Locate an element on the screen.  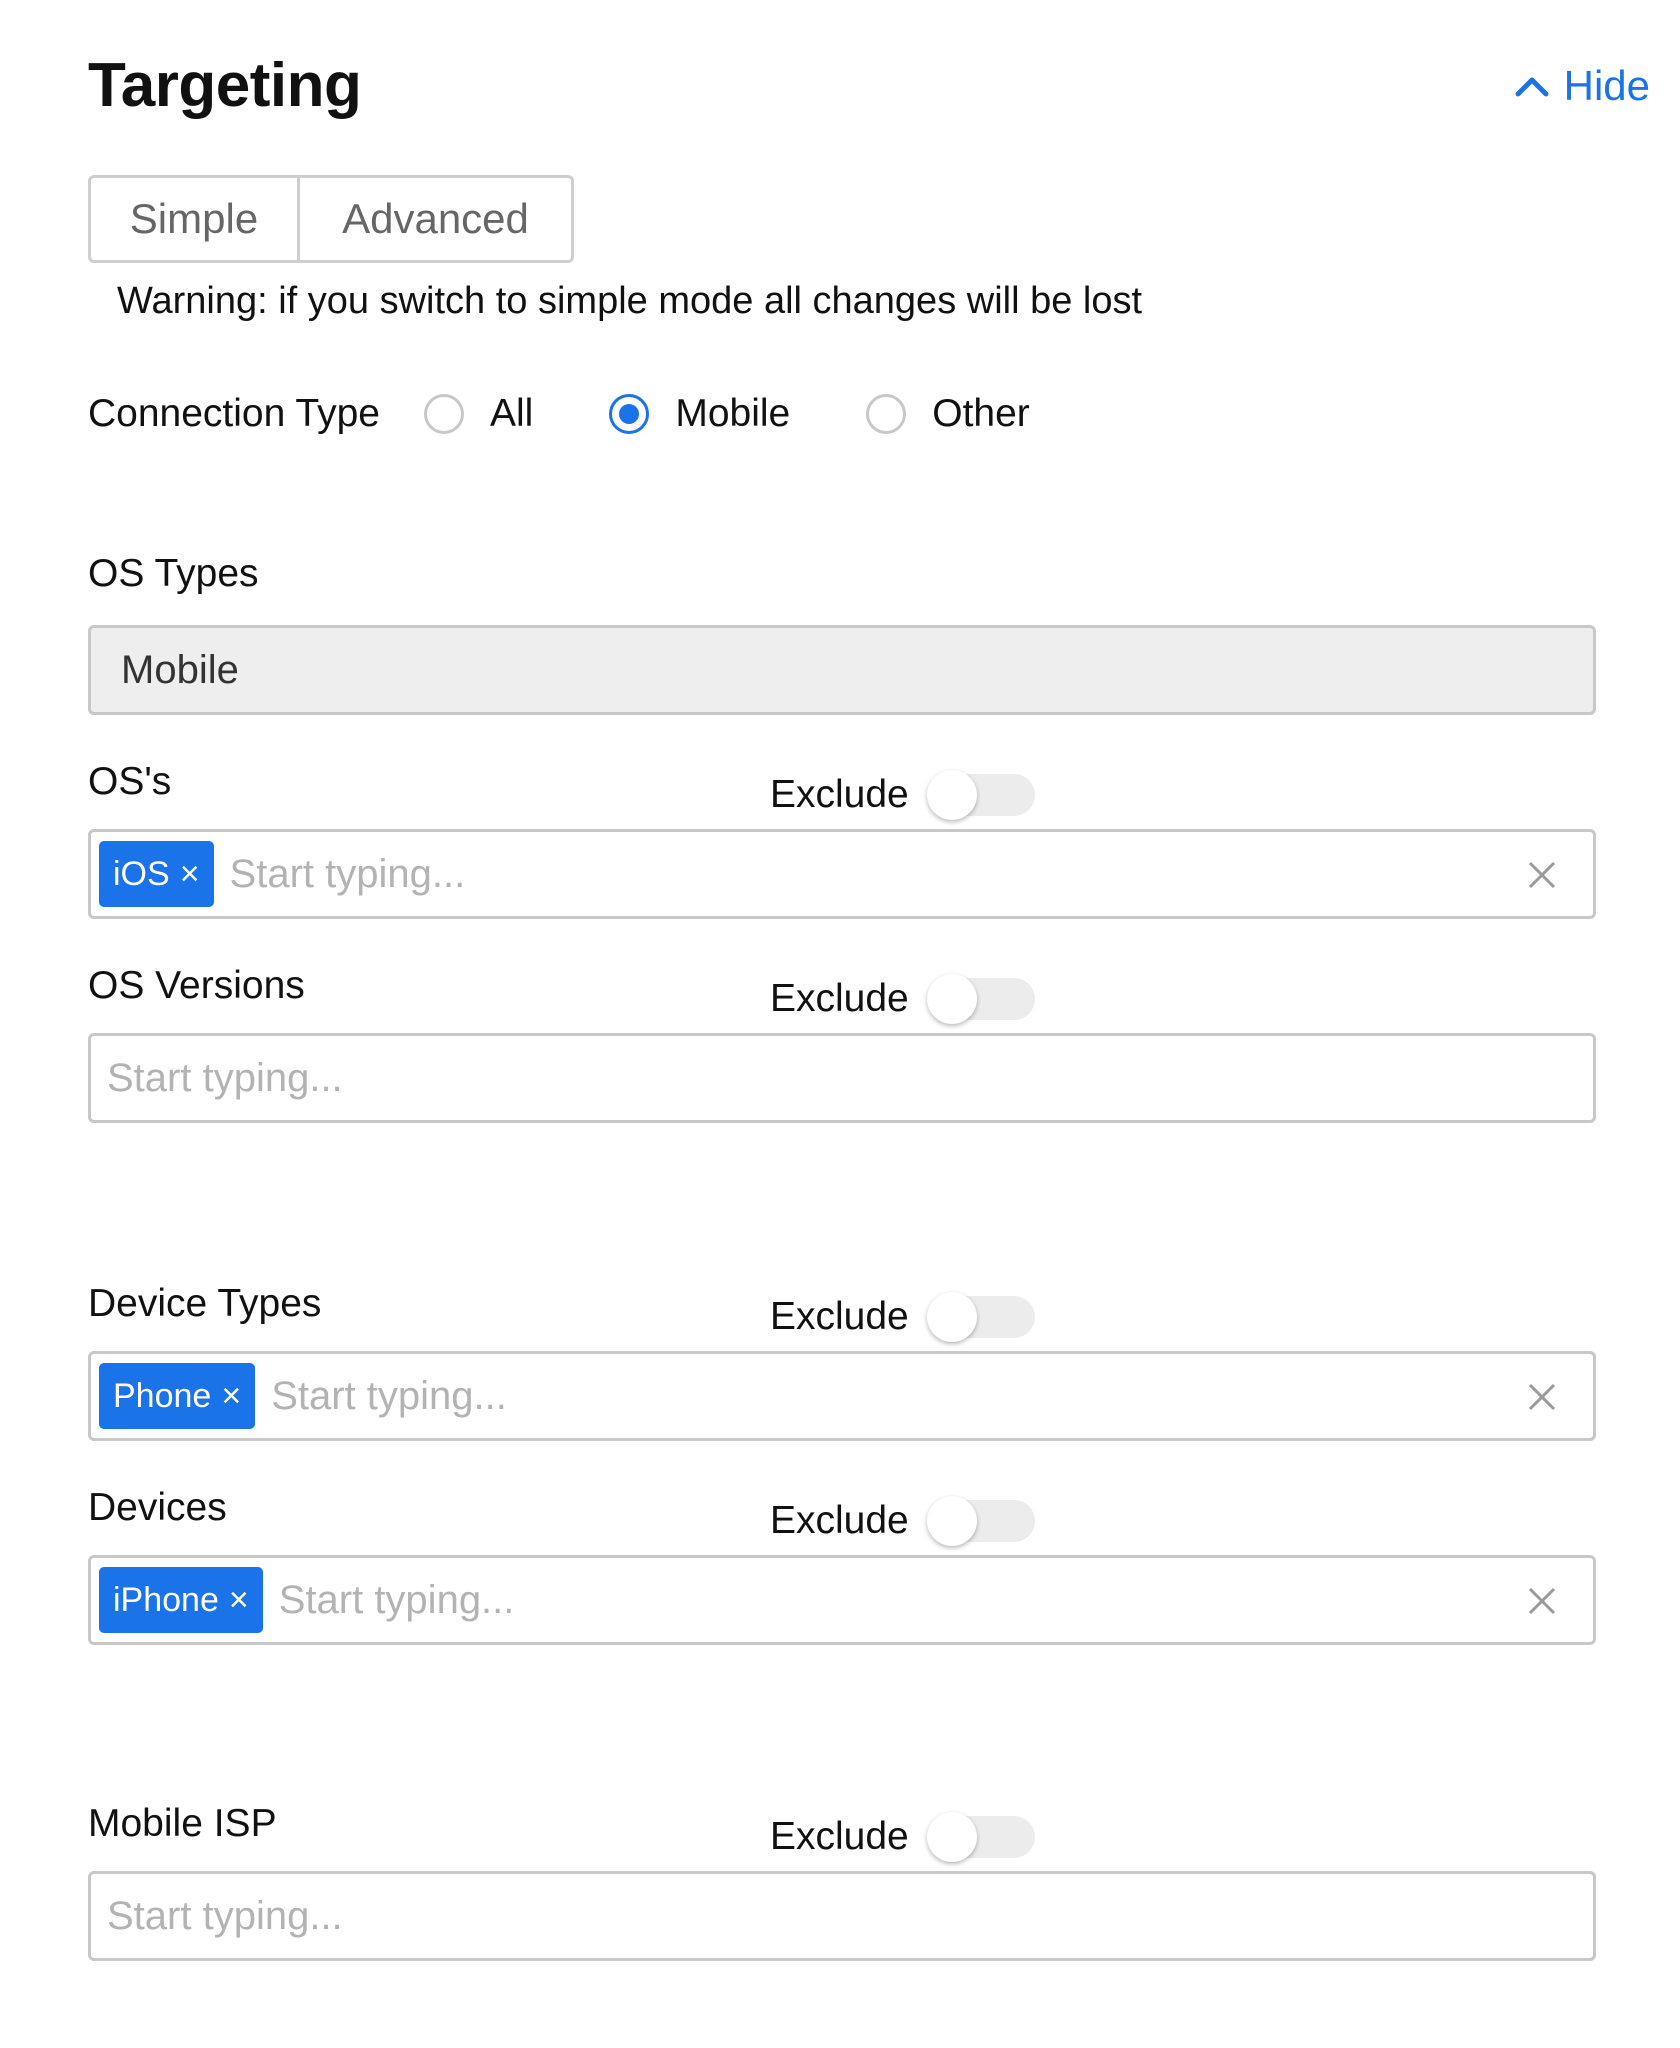
radio-mobile-label: Mobile is located at coordinates (733, 413).